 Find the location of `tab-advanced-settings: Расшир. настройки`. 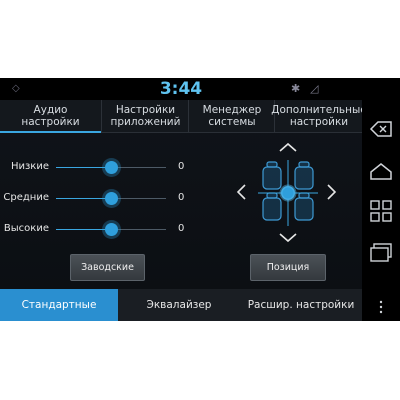

tab-advanced-settings: Расшир. настройки is located at coordinates (301, 305).